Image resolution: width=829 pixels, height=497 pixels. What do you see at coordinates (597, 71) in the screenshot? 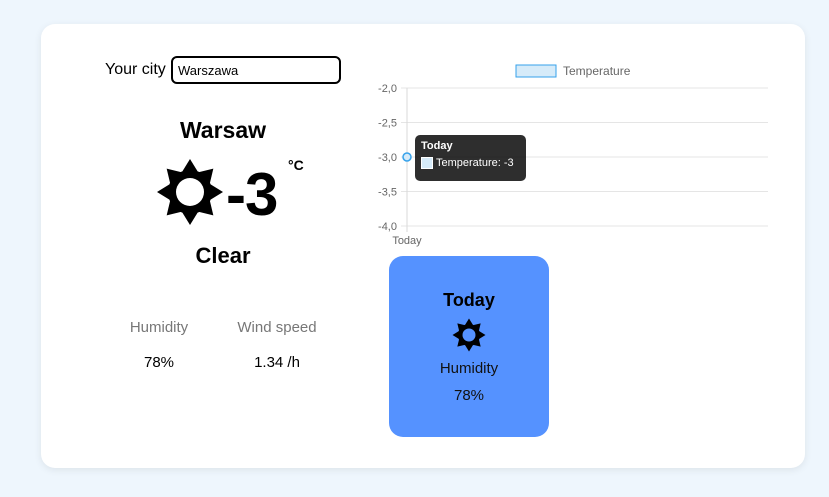
I see `legend-label: Temperature` at bounding box center [597, 71].